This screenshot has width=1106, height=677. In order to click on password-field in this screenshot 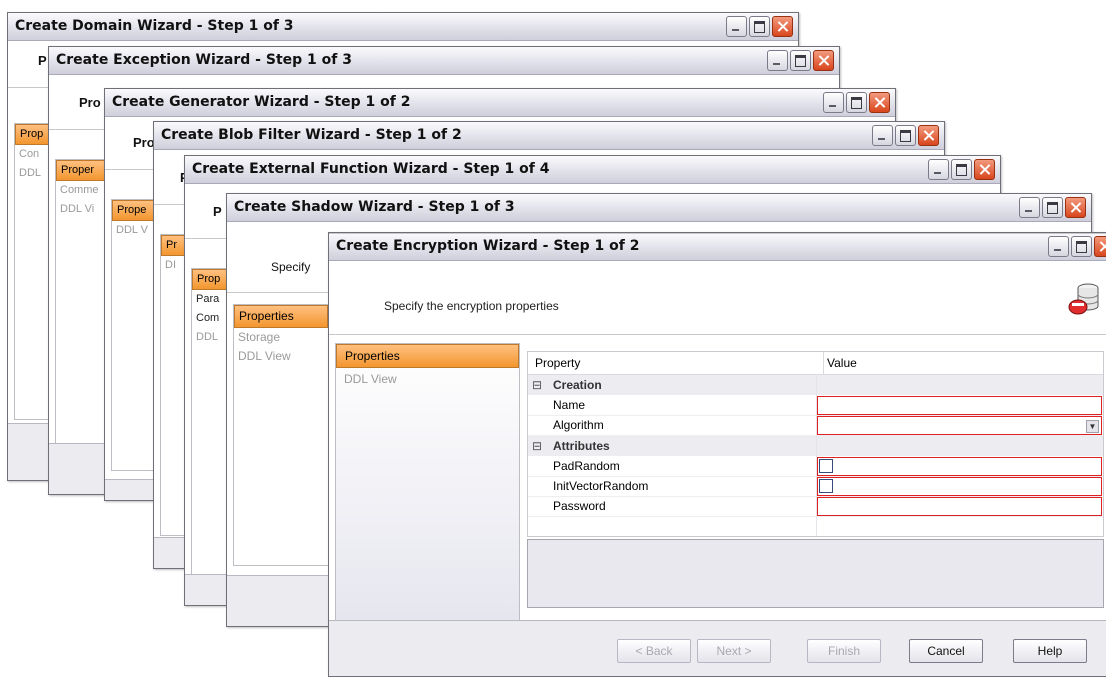, I will do `click(959, 506)`.